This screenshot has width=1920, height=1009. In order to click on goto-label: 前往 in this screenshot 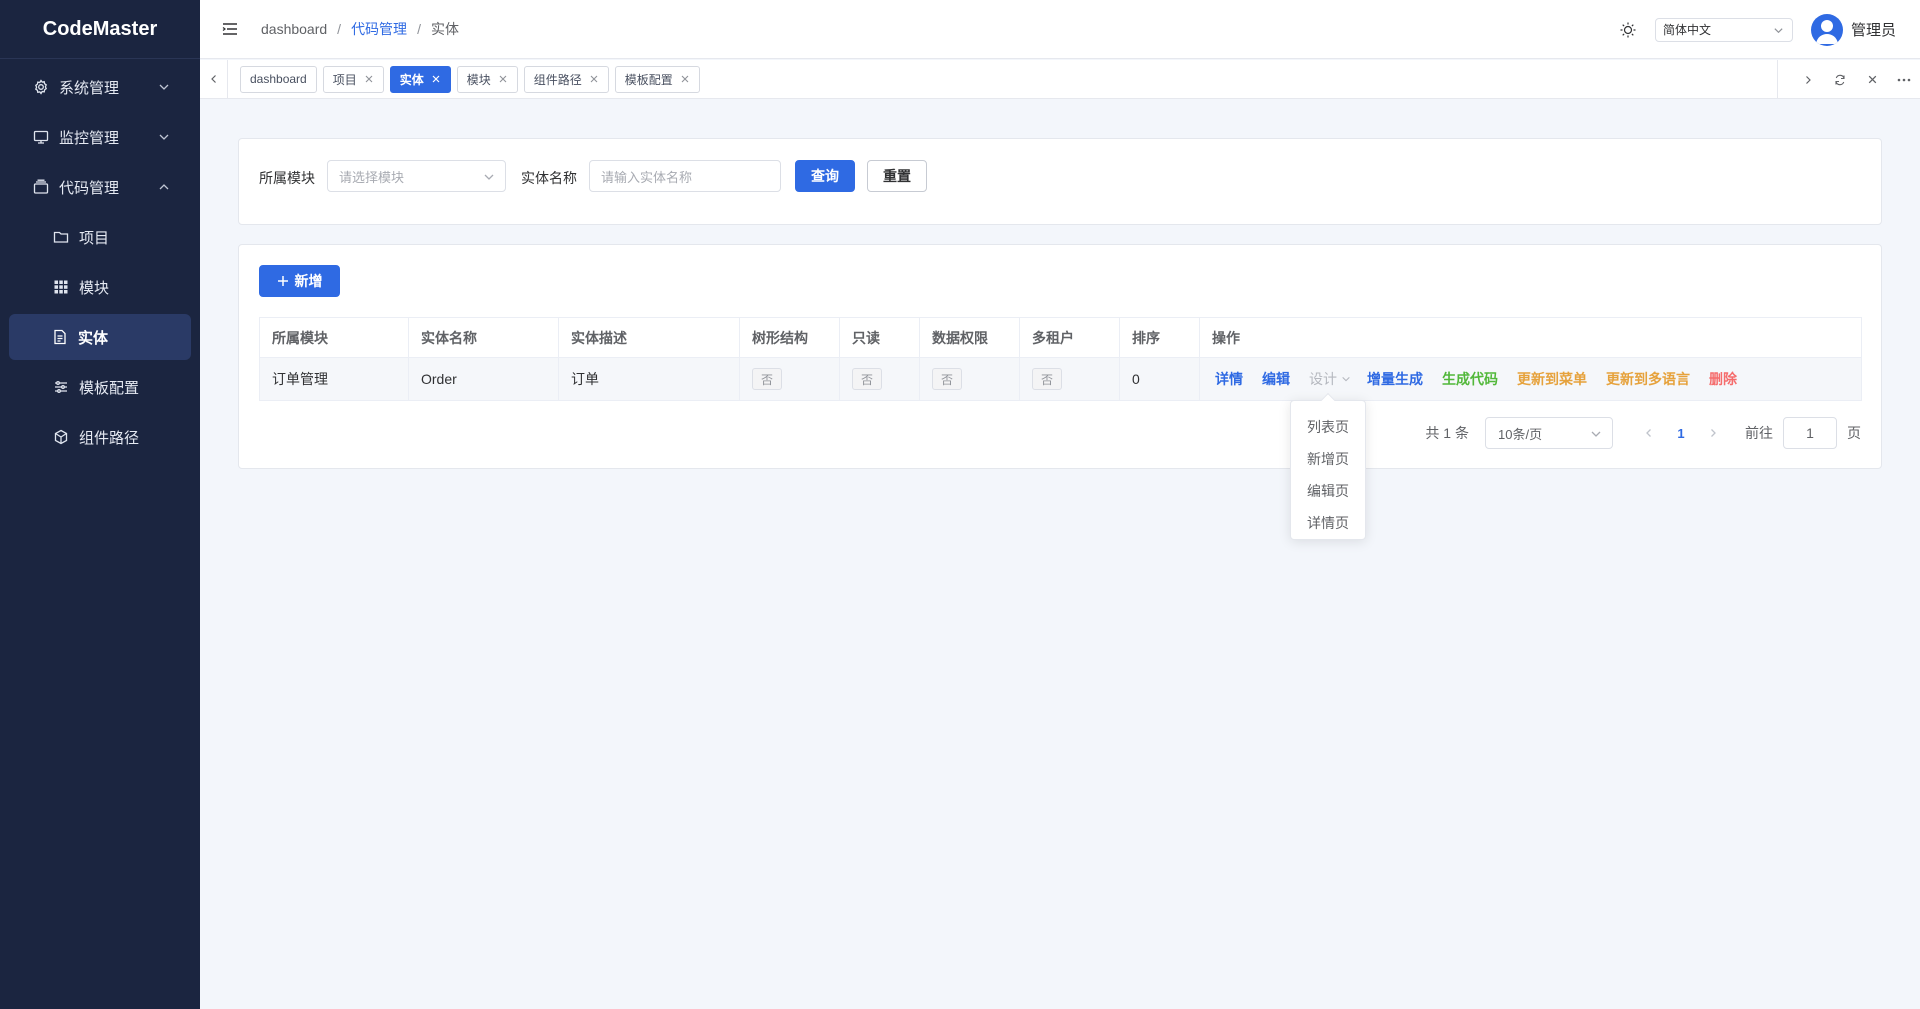, I will do `click(1759, 433)`.